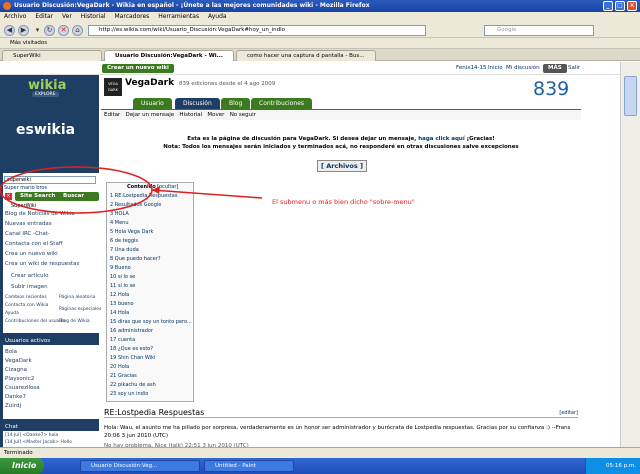 The width and height of the screenshot is (640, 474). Describe the element at coordinates (78, 200) in the screenshot. I see `buscar-web-button: Buscar Web` at that location.